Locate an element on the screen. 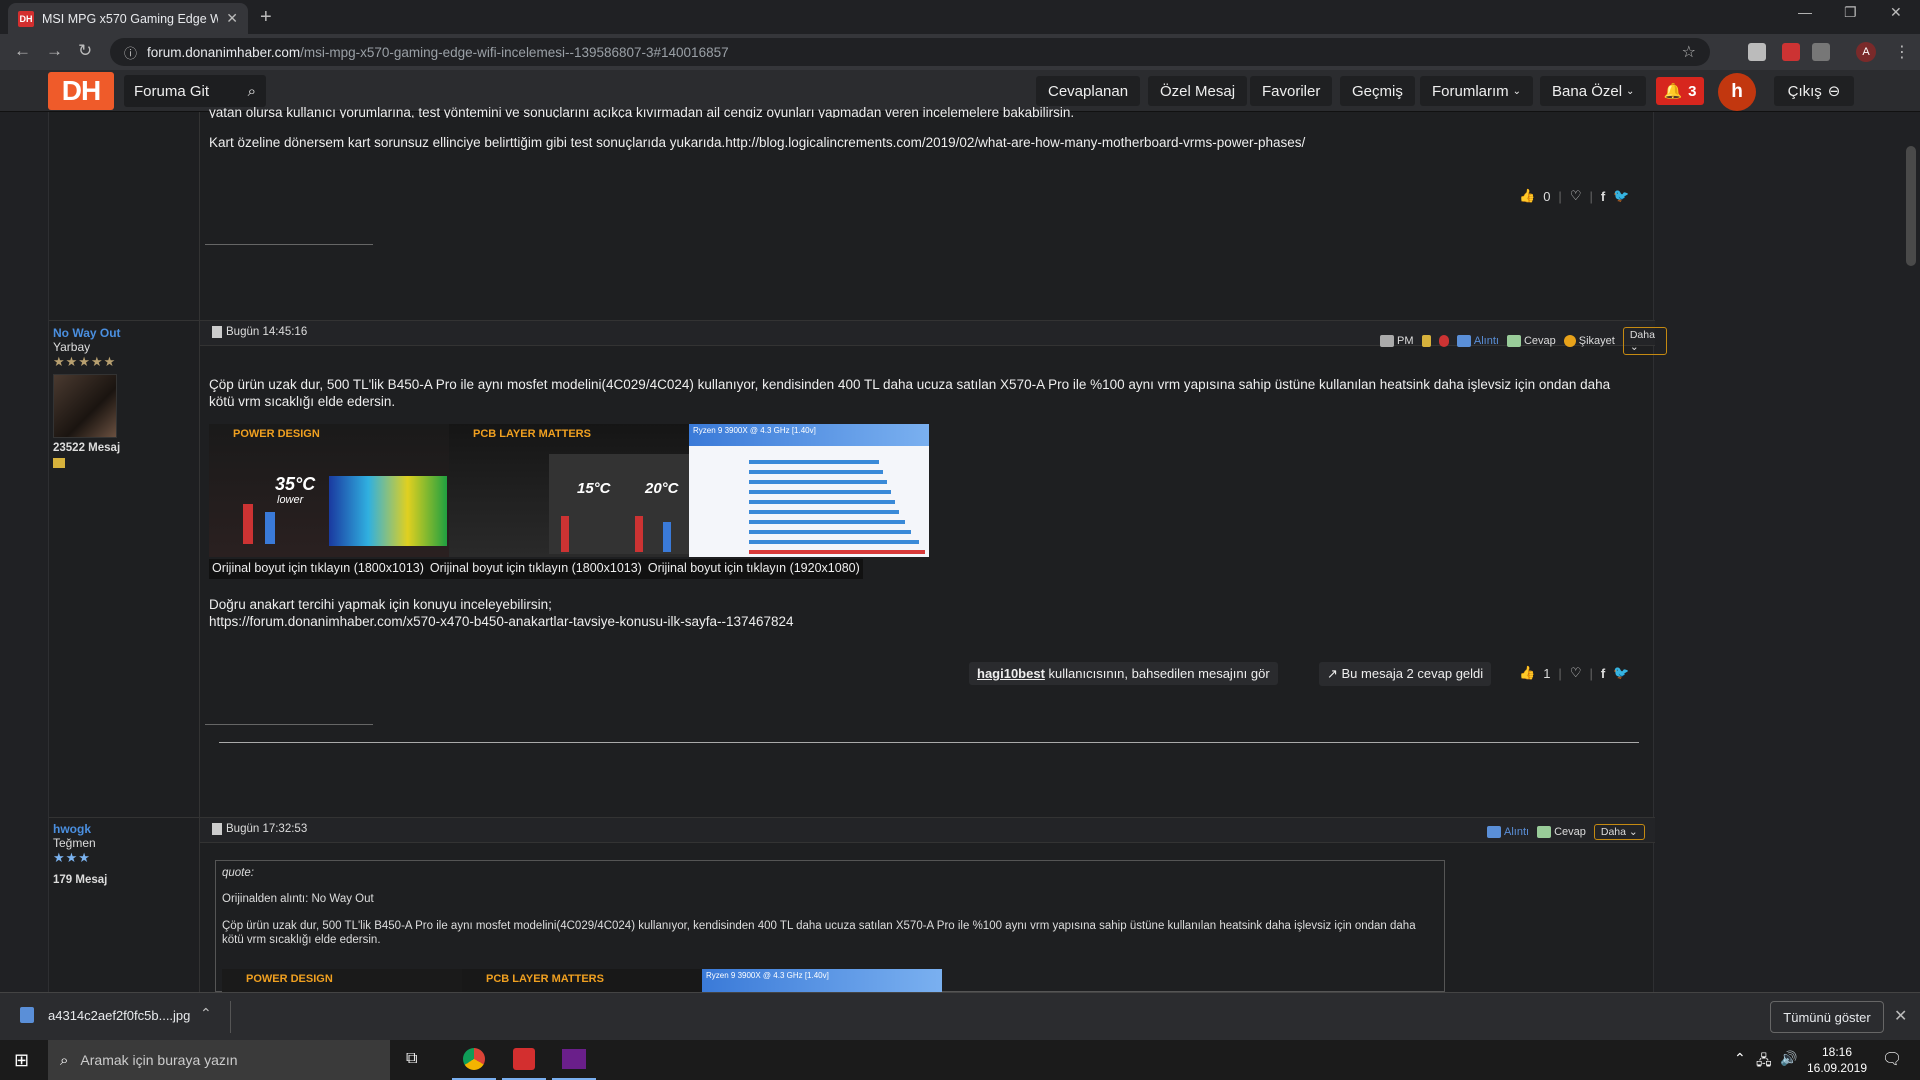 The height and width of the screenshot is (1080, 1920). notifications-button: 🔔 3 is located at coordinates (1680, 91).